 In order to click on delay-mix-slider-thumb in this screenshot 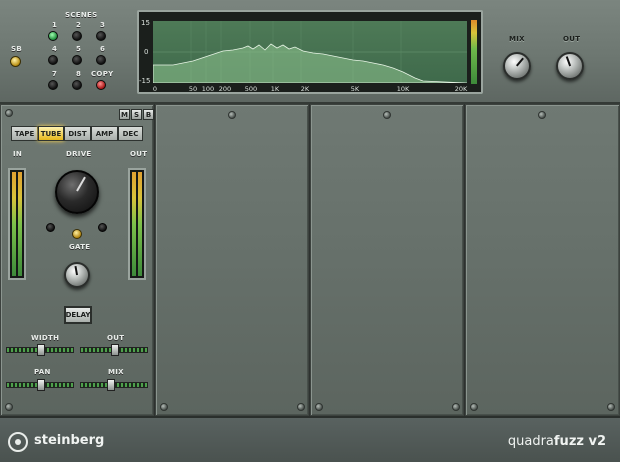, I will do `click(111, 385)`.